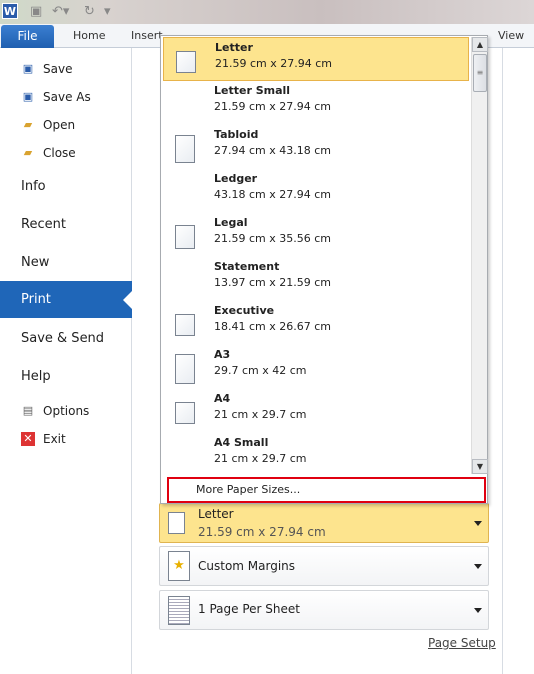  I want to click on paper-size-item: Legal 21.59 cm x 35.56 cm, so click(316, 235).